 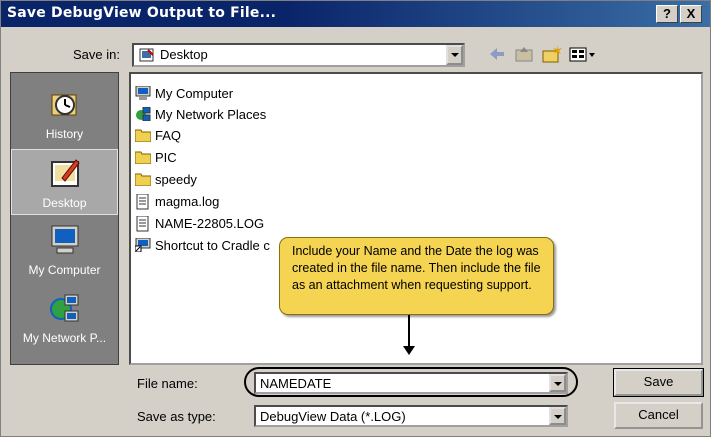 I want to click on place-history: History, so click(x=64, y=114).